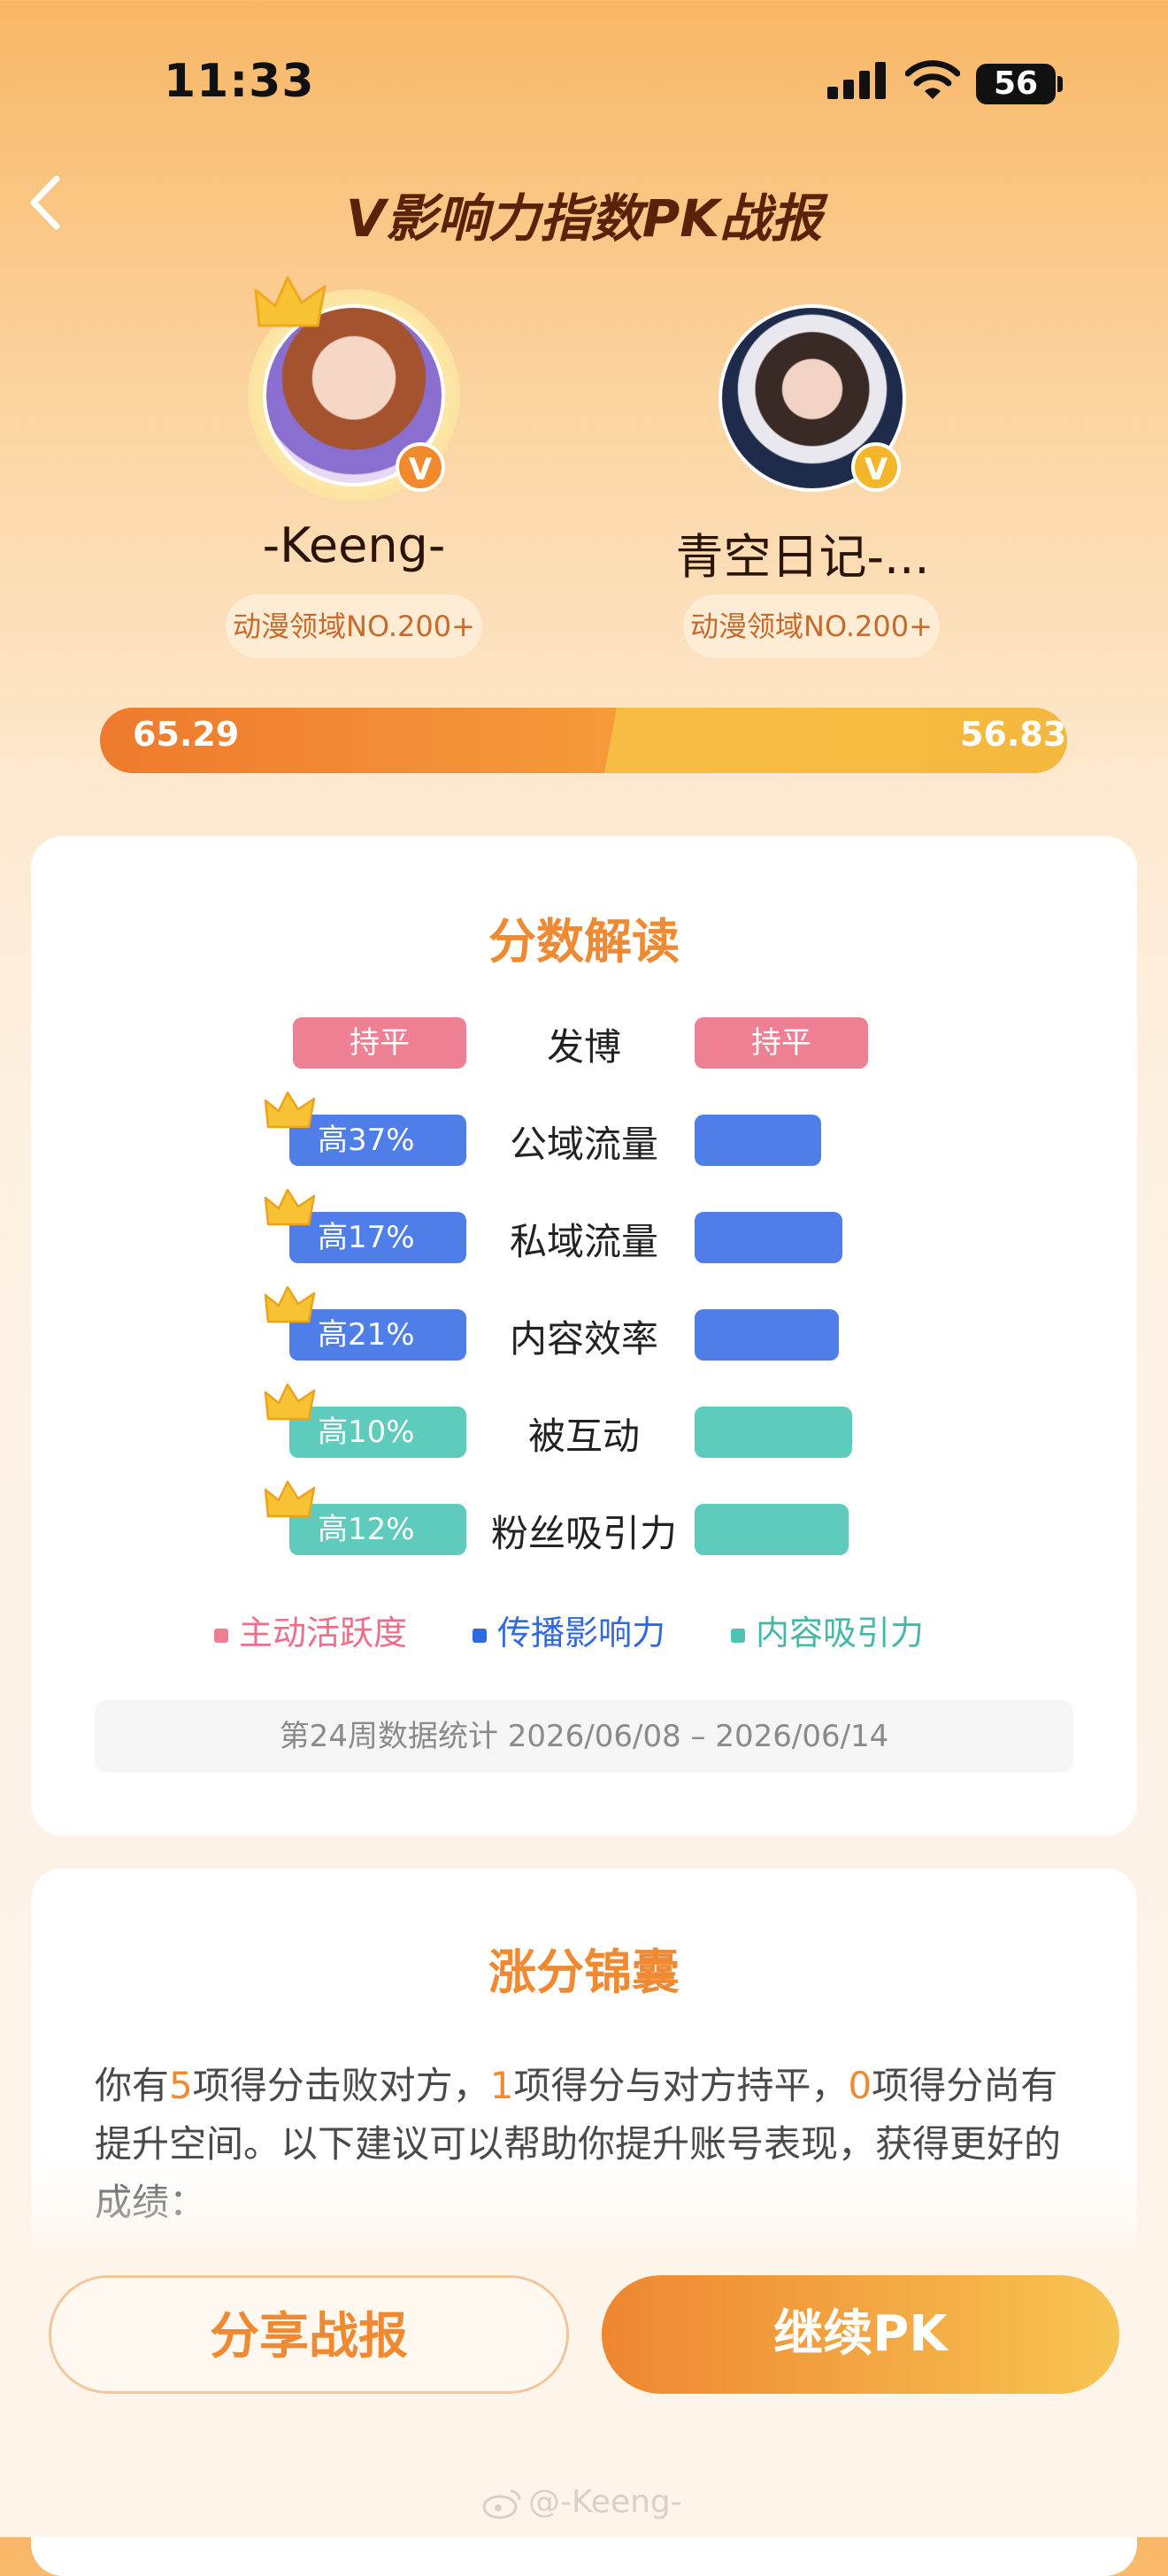 This screenshot has height=2576, width=1168. Describe the element at coordinates (187, 734) in the screenshot. I see `player1-score: 65.29` at that location.